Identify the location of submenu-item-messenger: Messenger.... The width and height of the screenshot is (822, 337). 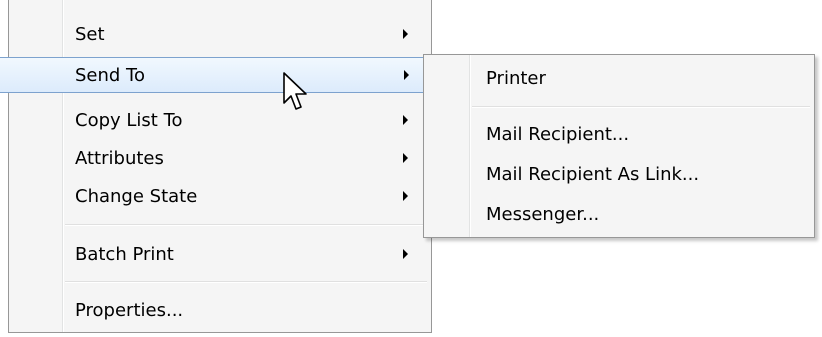
(619, 214).